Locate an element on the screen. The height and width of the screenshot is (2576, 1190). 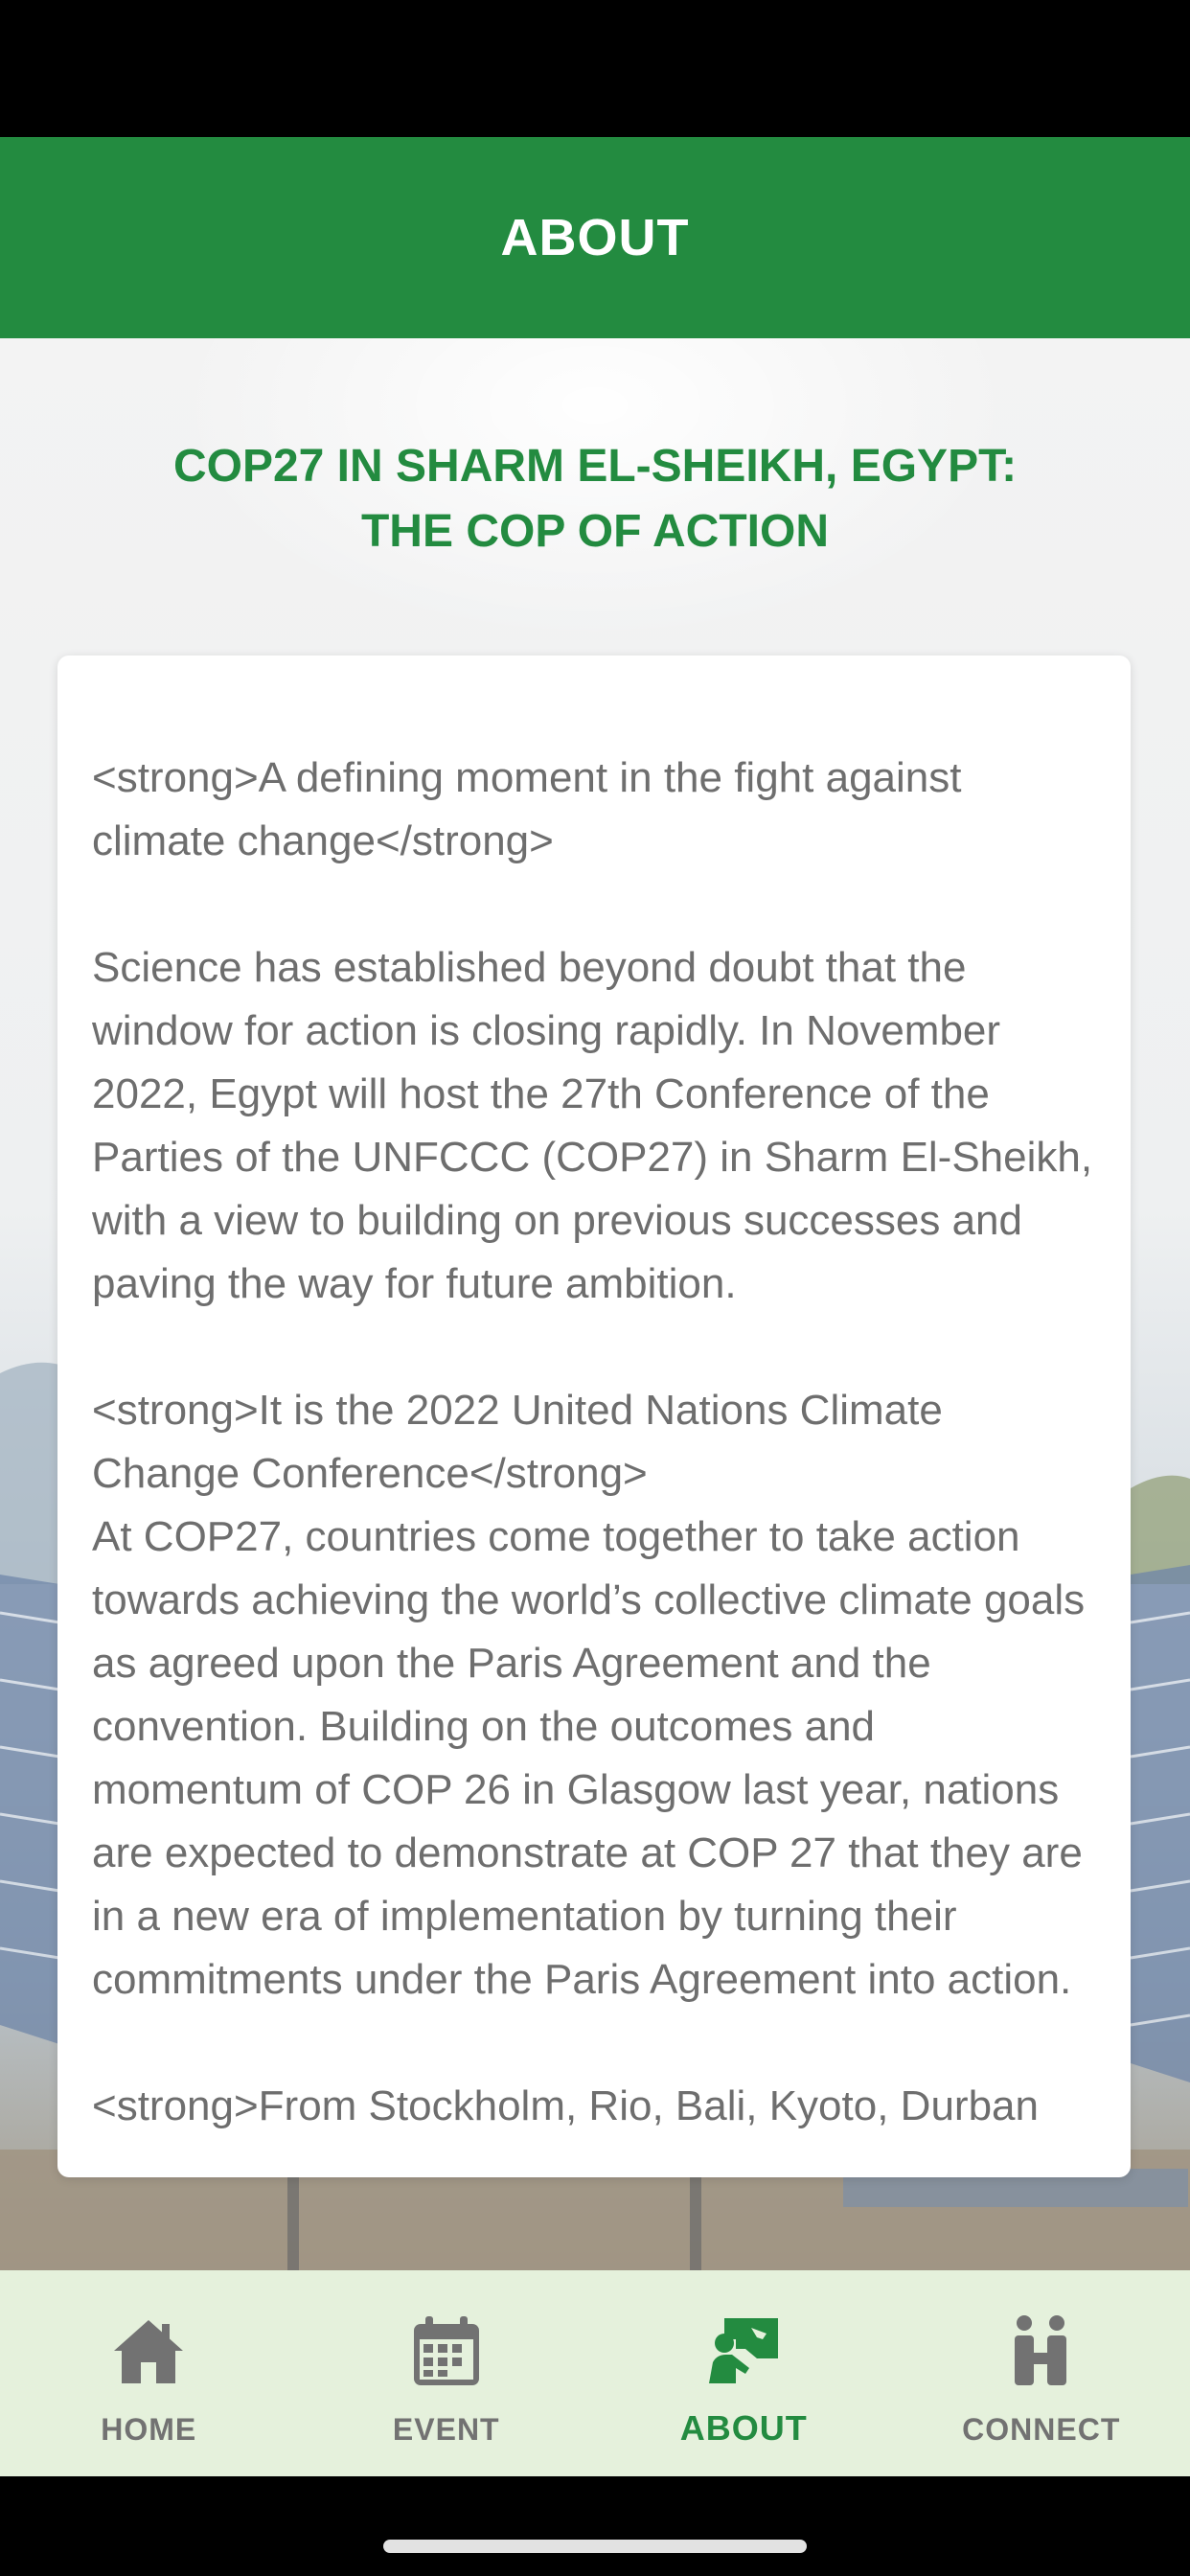
header-title: ABOUT is located at coordinates (595, 237).